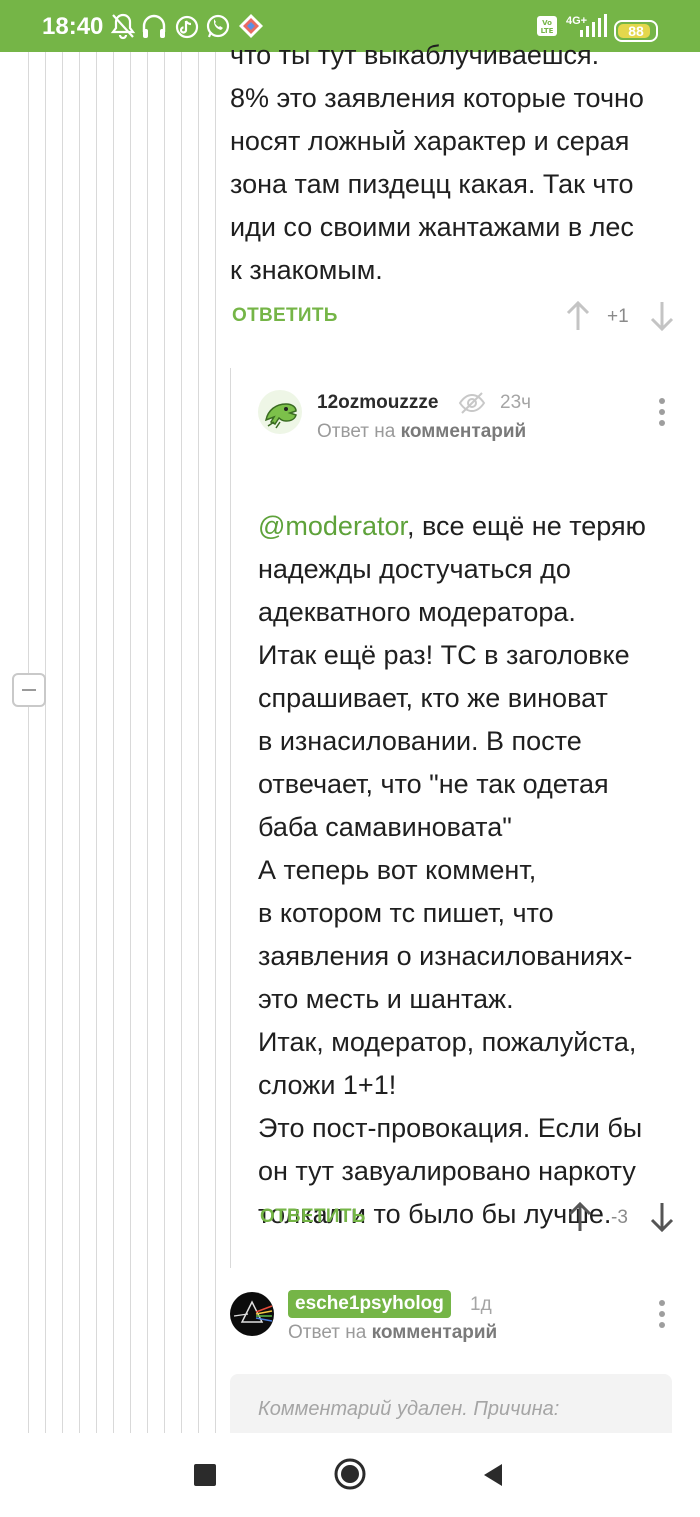 The image size is (700, 1517). What do you see at coordinates (29, 690) in the screenshot?
I see `collapse-thread-button` at bounding box center [29, 690].